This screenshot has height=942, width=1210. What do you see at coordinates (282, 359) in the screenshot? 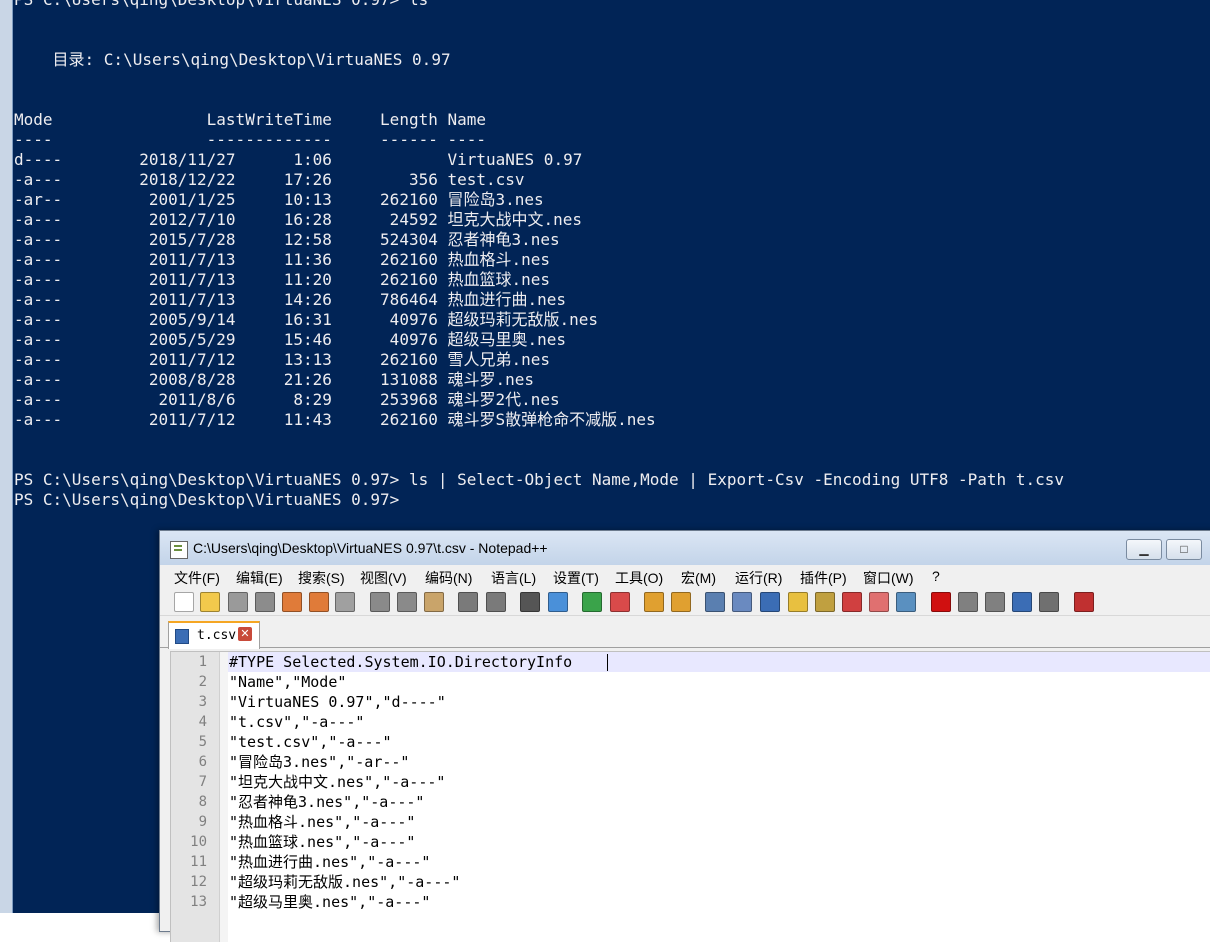
I see `console-line: -a--- 2011/7/12 13:13 262160 雪人兄弟.nes` at bounding box center [282, 359].